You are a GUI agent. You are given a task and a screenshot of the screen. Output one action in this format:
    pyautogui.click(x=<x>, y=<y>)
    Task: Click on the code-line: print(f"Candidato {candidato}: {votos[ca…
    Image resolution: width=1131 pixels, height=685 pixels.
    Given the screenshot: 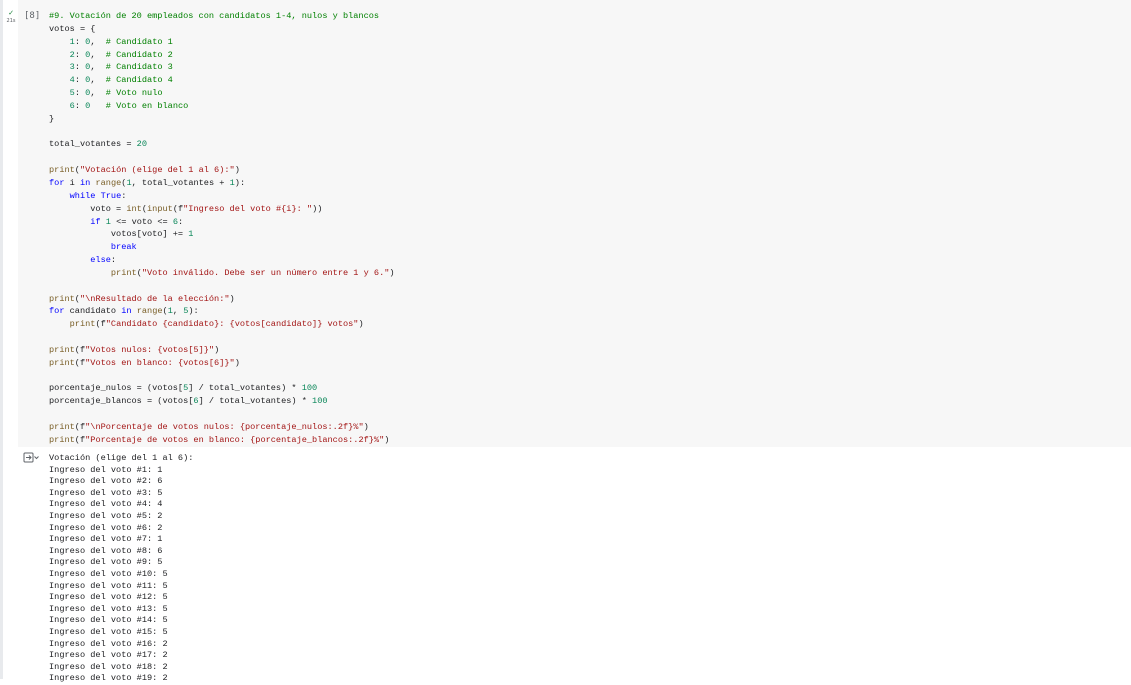 What is the action you would take?
    pyautogui.click(x=216, y=324)
    